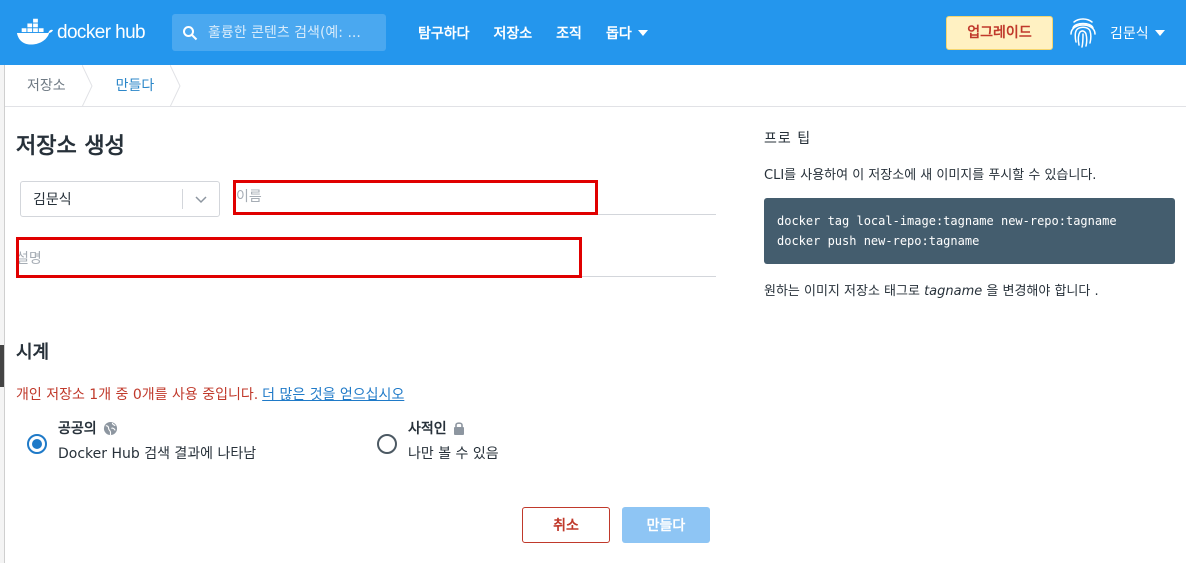 This screenshot has height=563, width=1186. I want to click on public-option-label: 공공의, so click(88, 428).